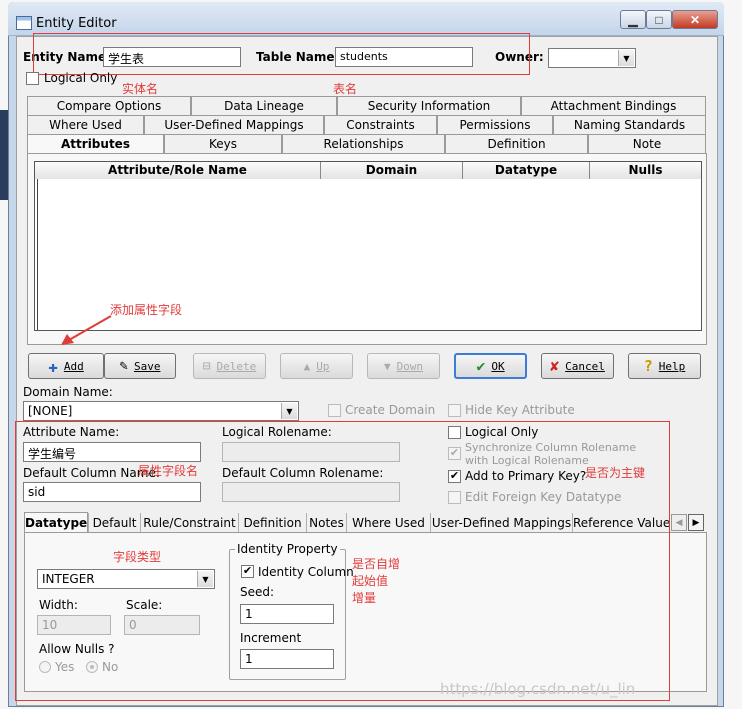  I want to click on tab-user-defined-mappings: User-Defined Mappings, so click(234, 124).